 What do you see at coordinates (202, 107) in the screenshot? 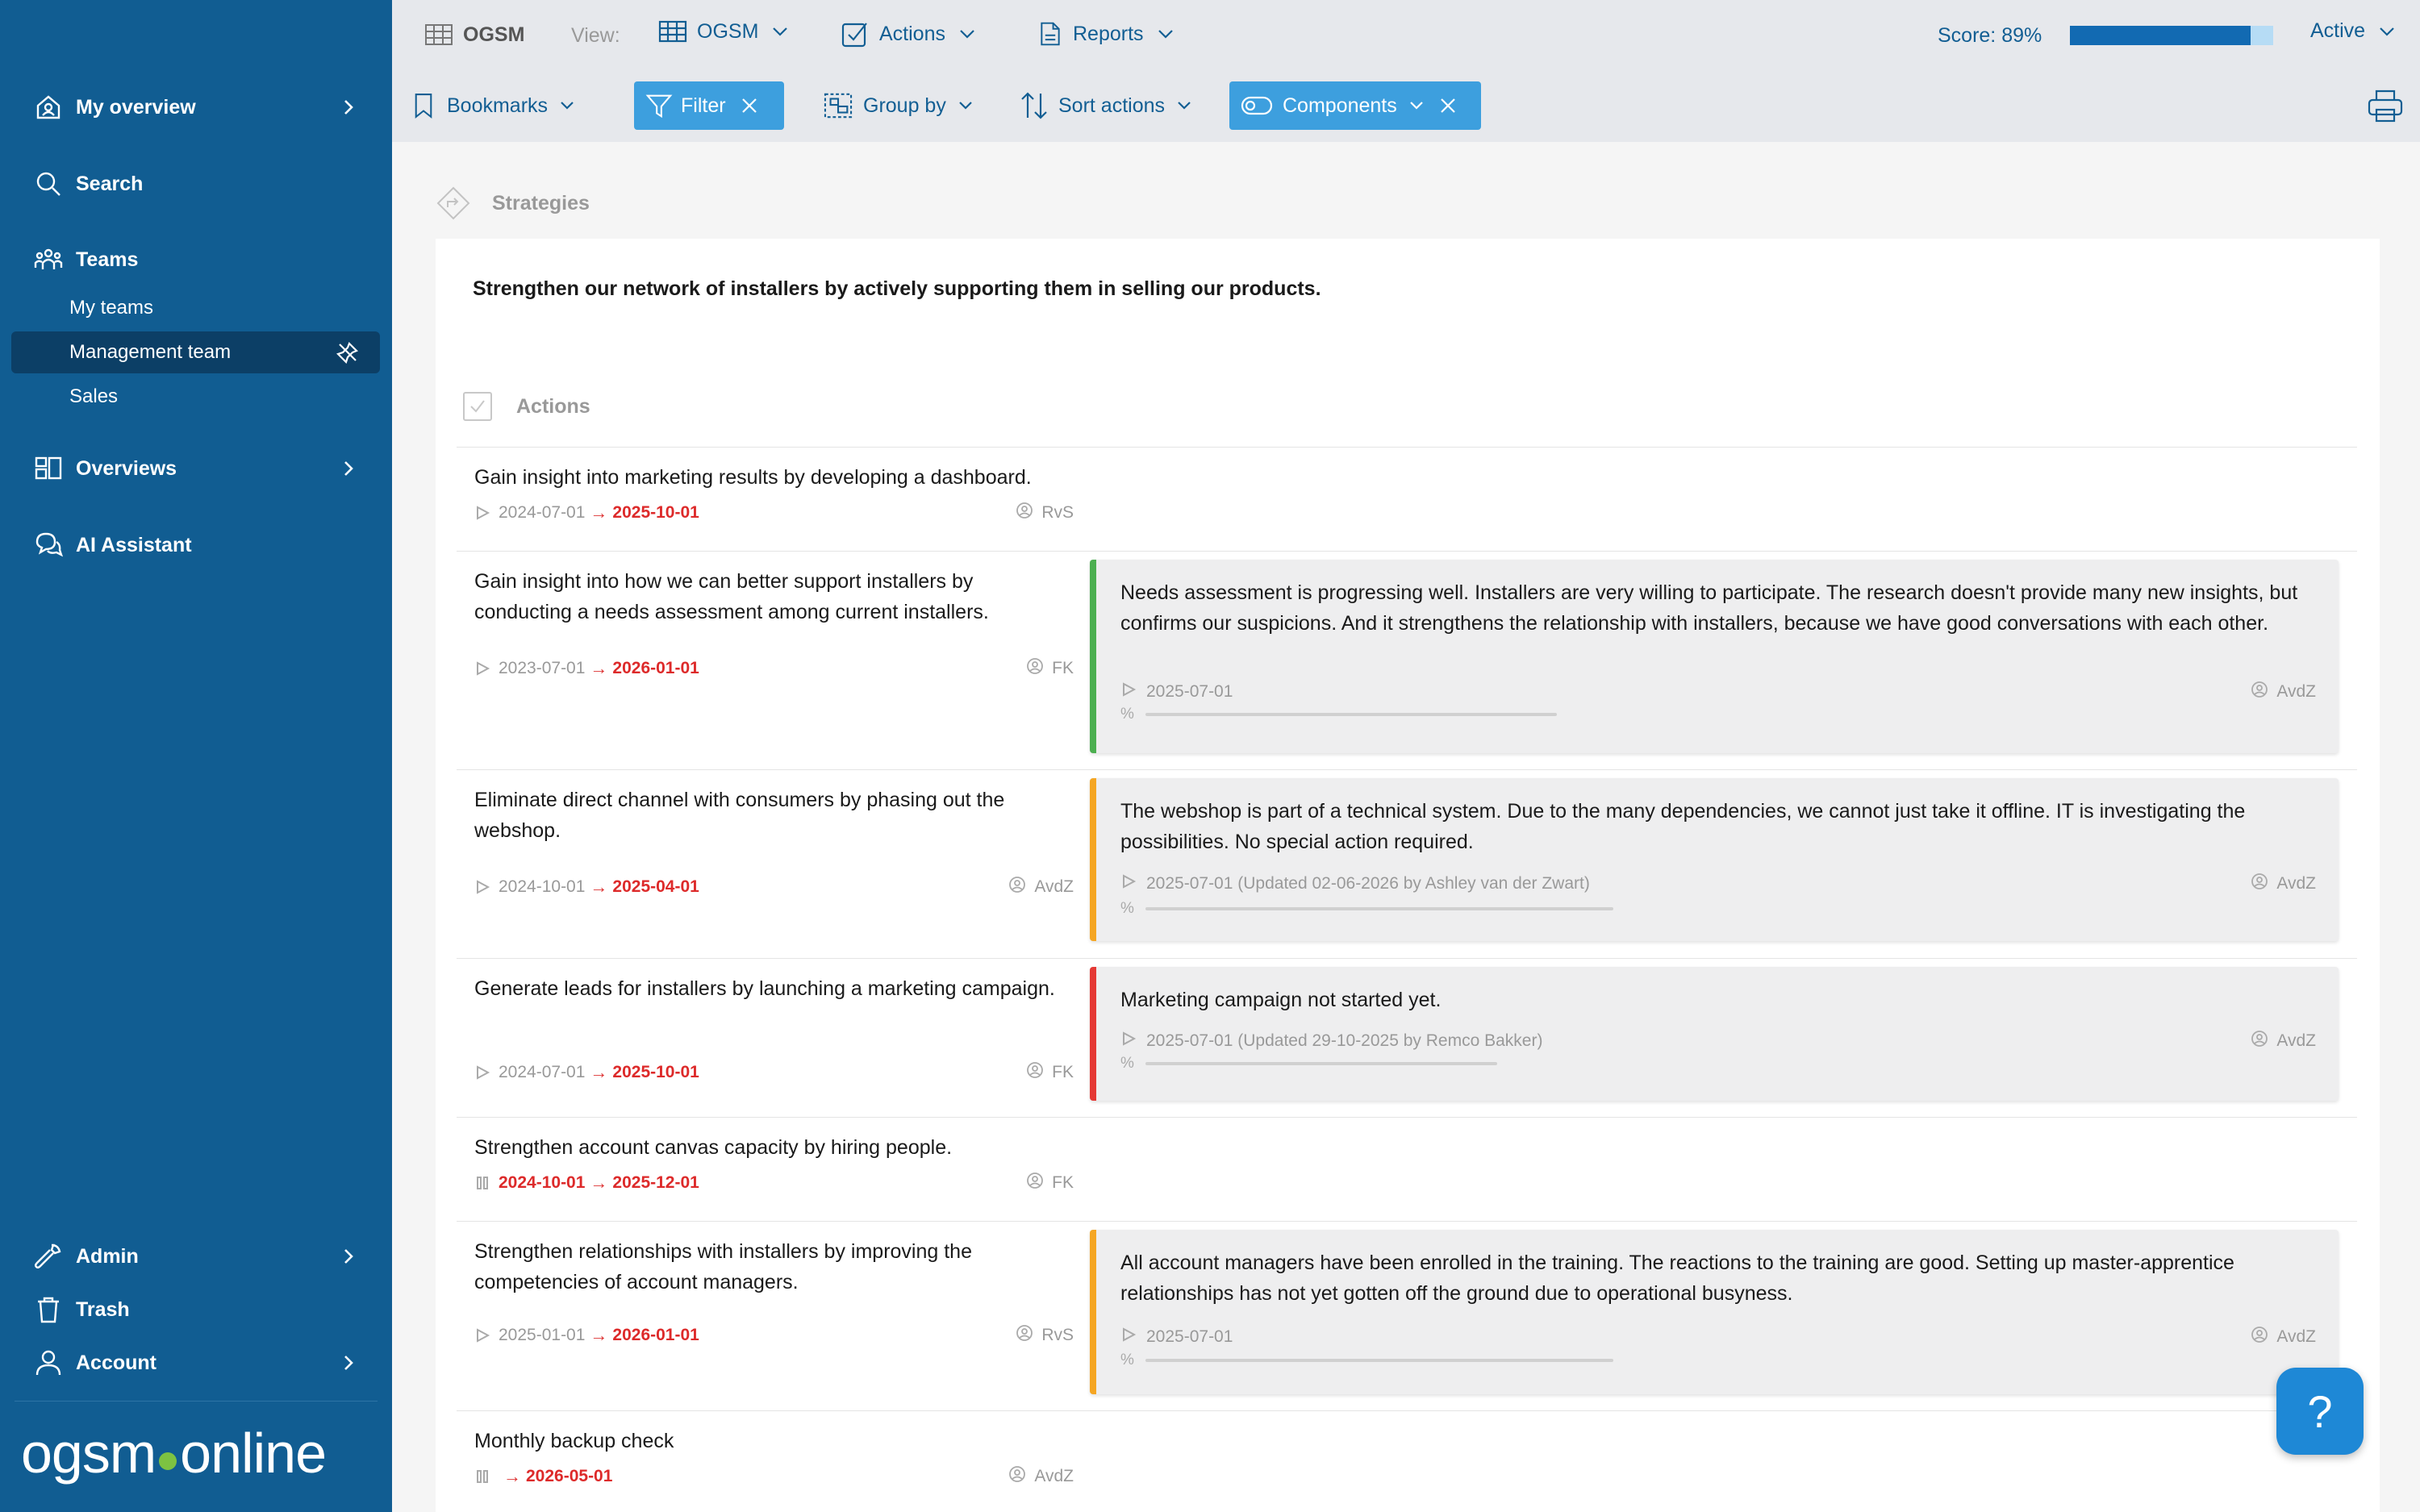
I see `nav-my-overview: My overview` at bounding box center [202, 107].